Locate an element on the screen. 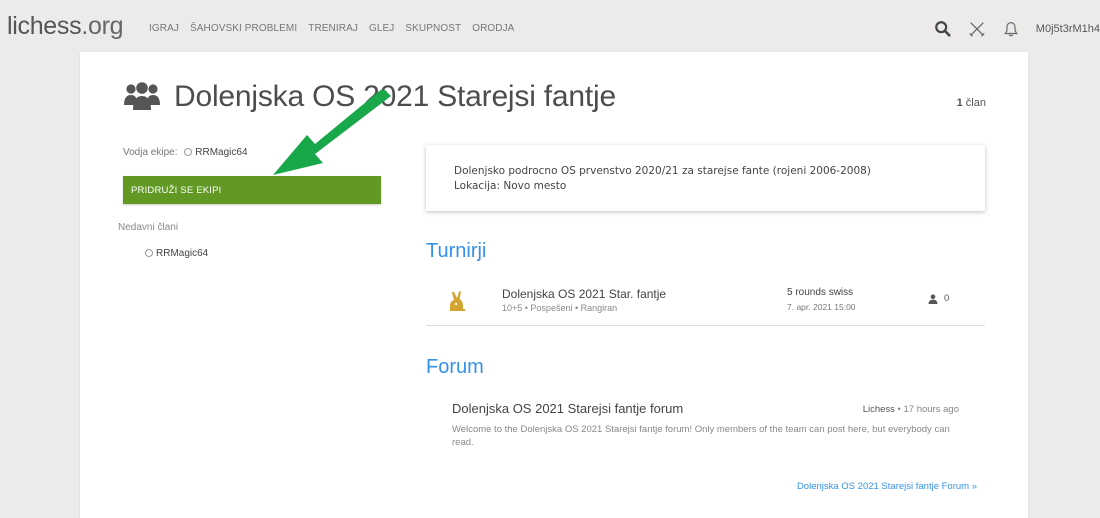 The width and height of the screenshot is (1100, 518). recent-member-item: RRMagic64 is located at coordinates (174, 253).